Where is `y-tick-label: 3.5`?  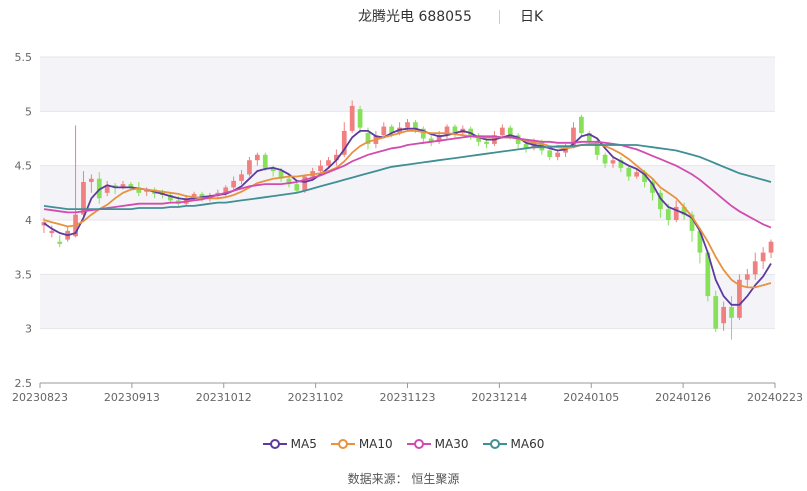
y-tick-label: 3.5 is located at coordinates (24, 274).